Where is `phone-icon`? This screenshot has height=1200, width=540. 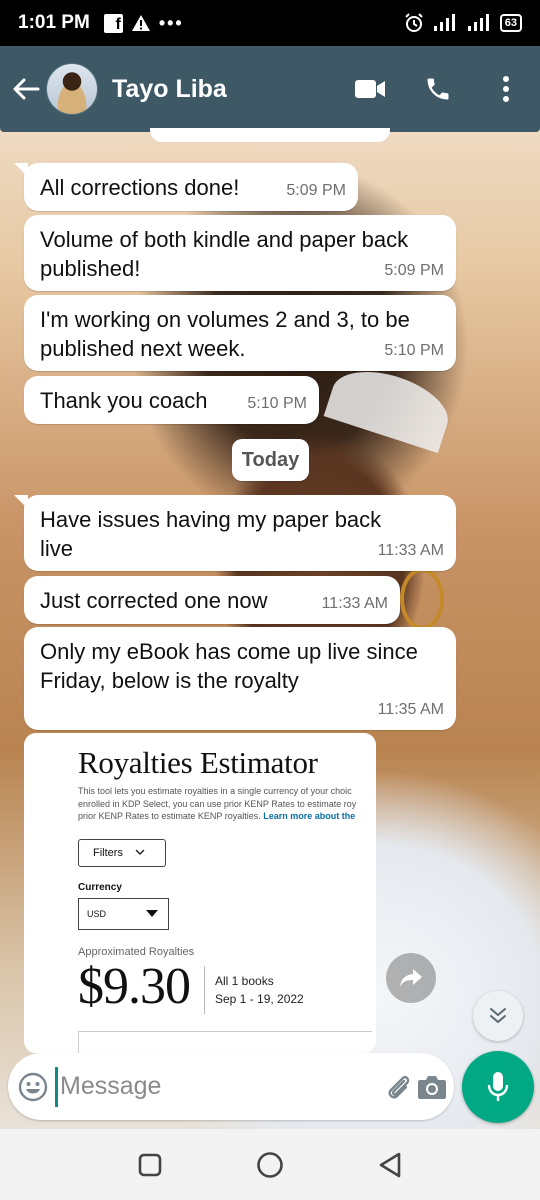
phone-icon is located at coordinates (438, 89).